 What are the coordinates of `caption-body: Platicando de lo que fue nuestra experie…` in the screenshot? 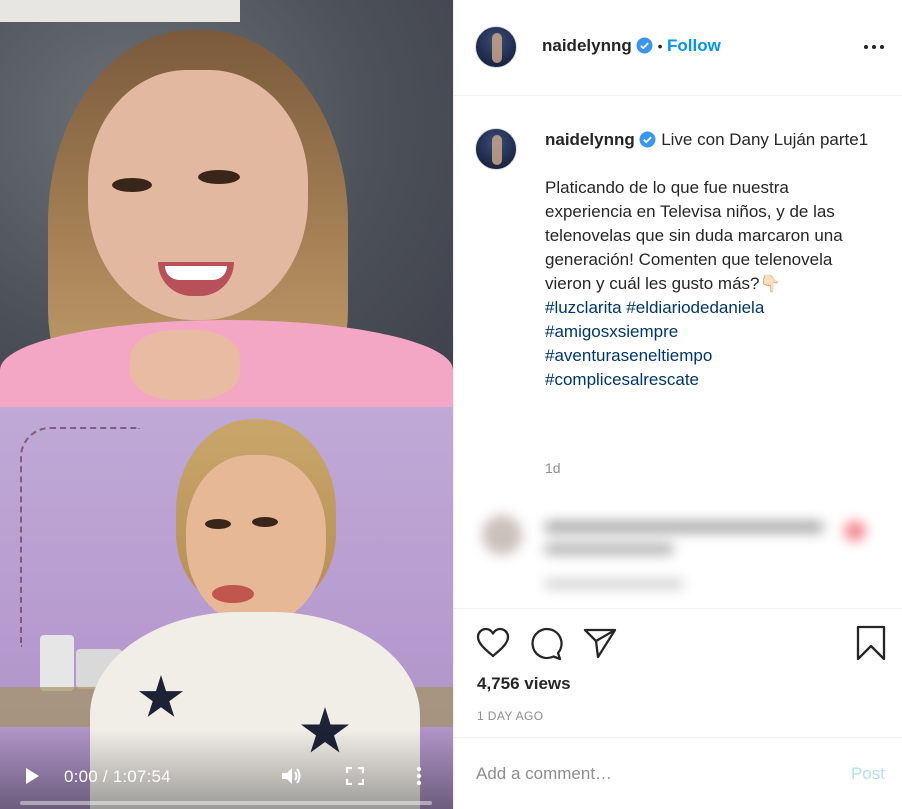 It's located at (694, 235).